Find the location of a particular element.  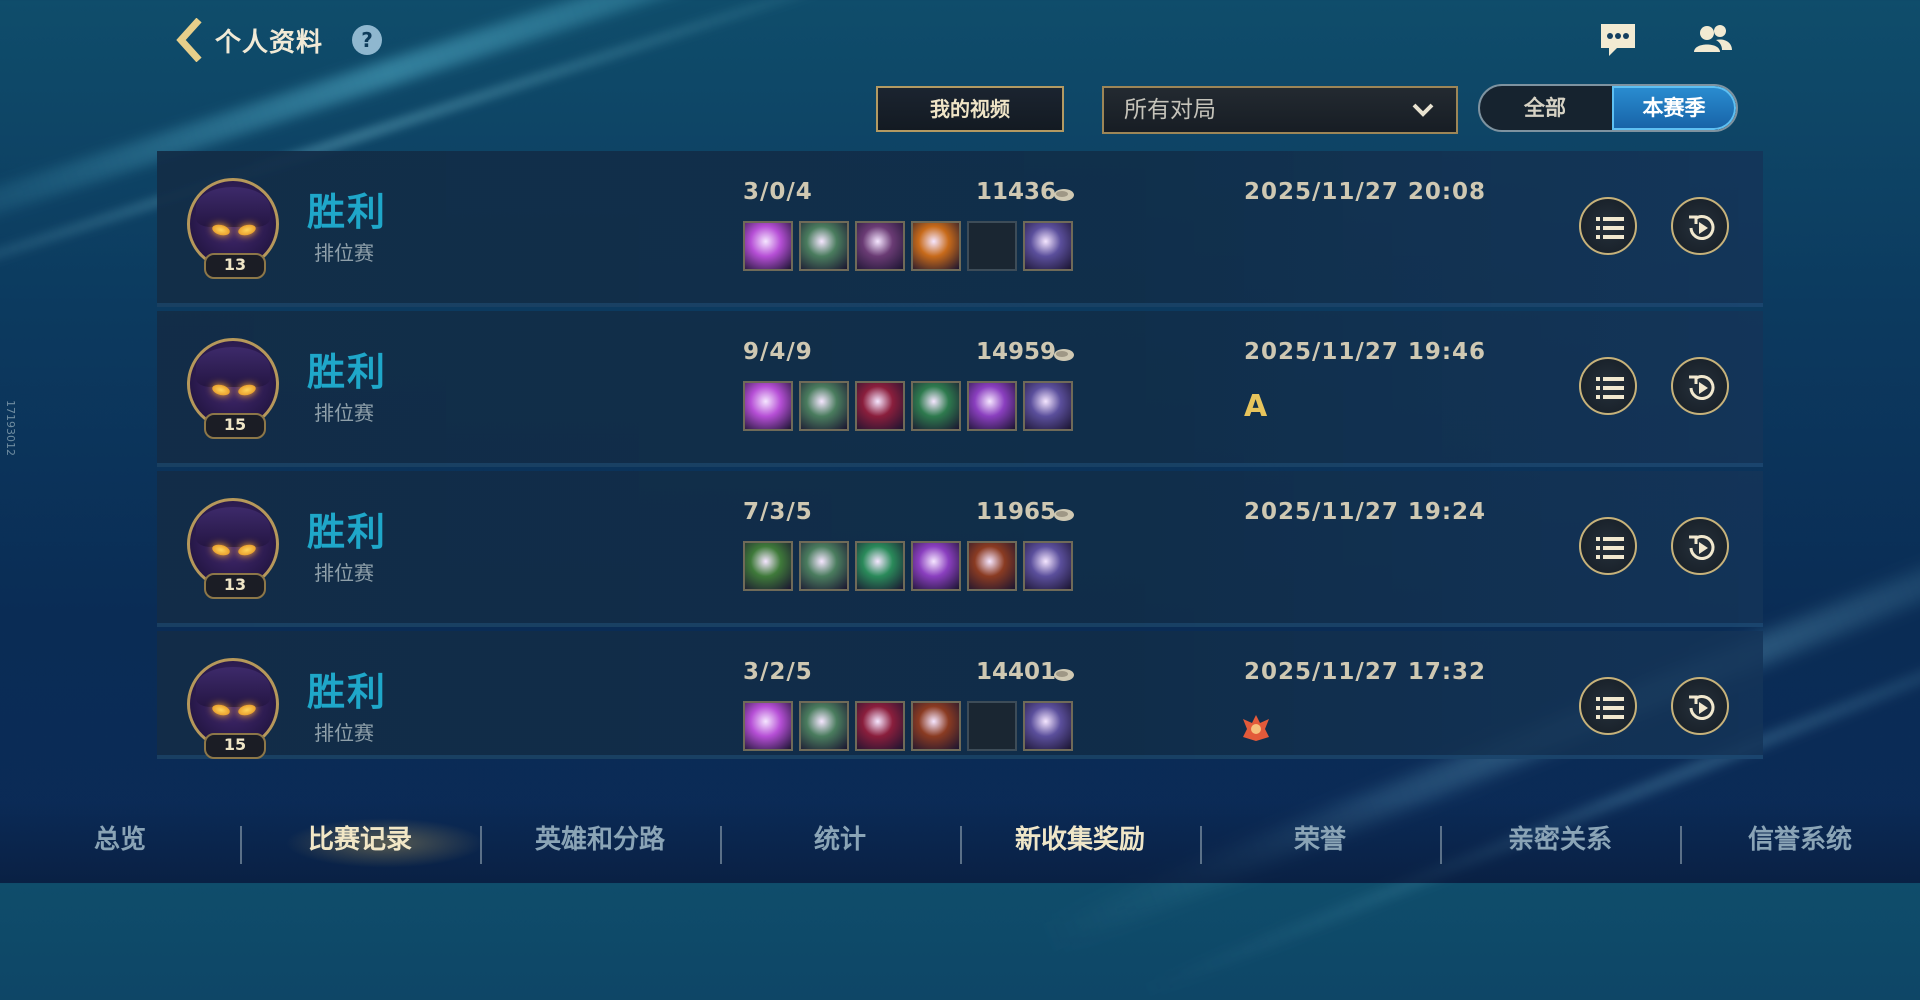

kda-text: 7/3/5 is located at coordinates (778, 512).